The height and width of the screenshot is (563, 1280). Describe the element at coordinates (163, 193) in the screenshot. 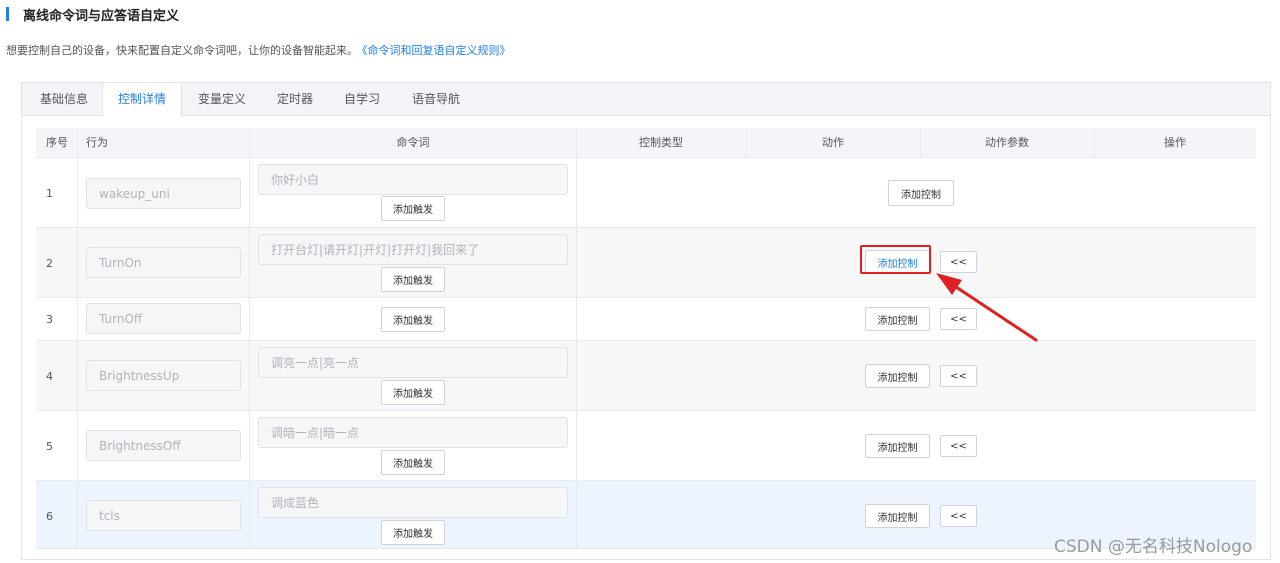

I see `action-field: wakeup_uni` at that location.